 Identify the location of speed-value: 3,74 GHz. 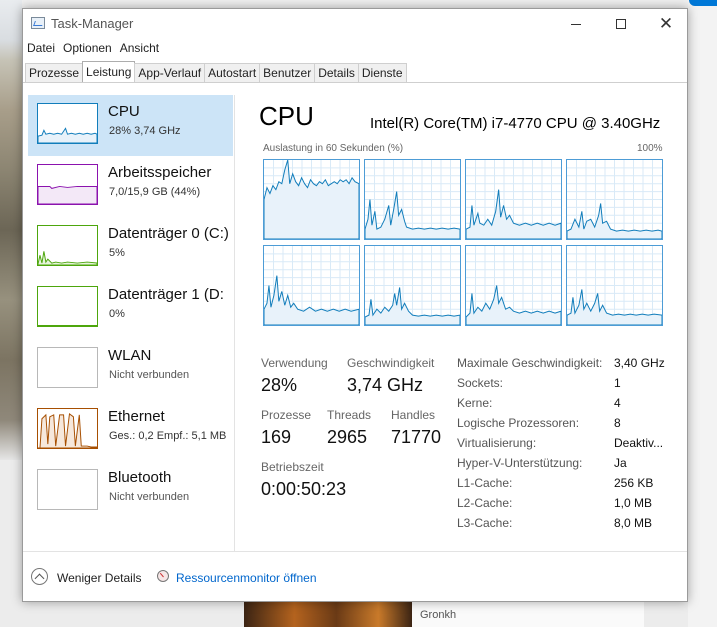
(385, 385).